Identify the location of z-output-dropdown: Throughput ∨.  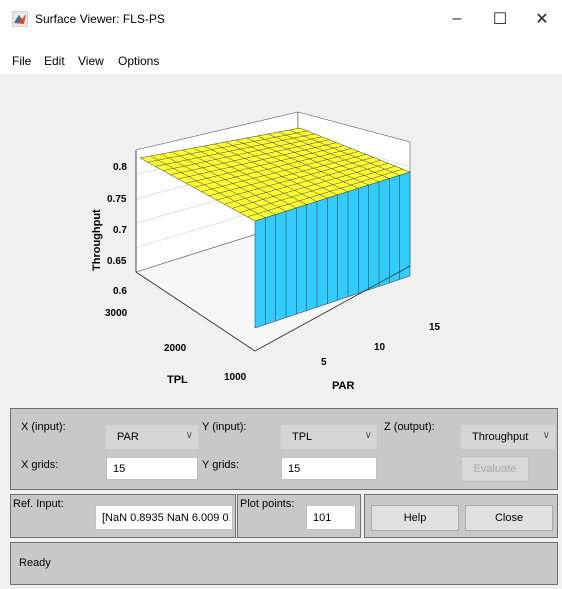
(508, 437).